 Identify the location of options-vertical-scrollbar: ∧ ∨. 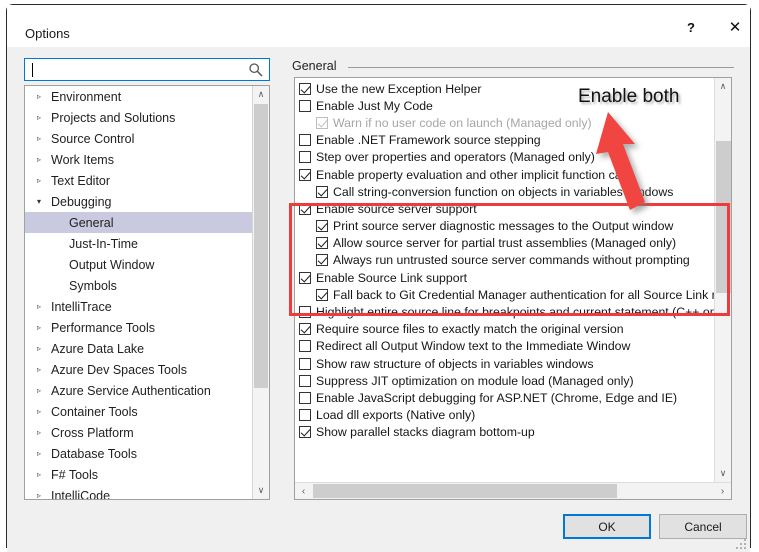
(722, 280).